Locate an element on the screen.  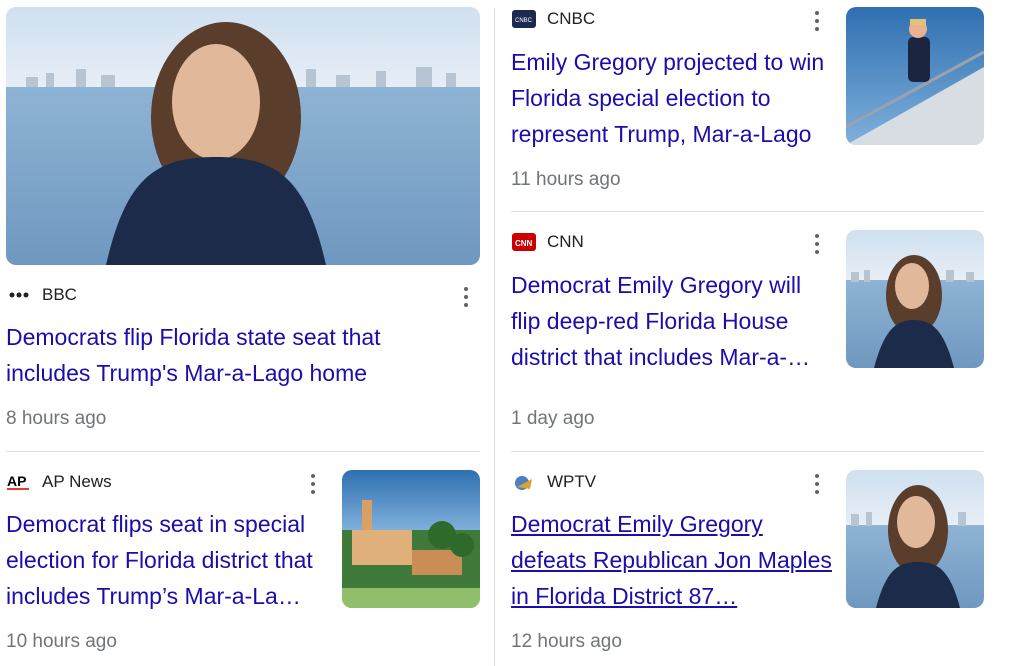
source-name: CNN is located at coordinates (565, 241).